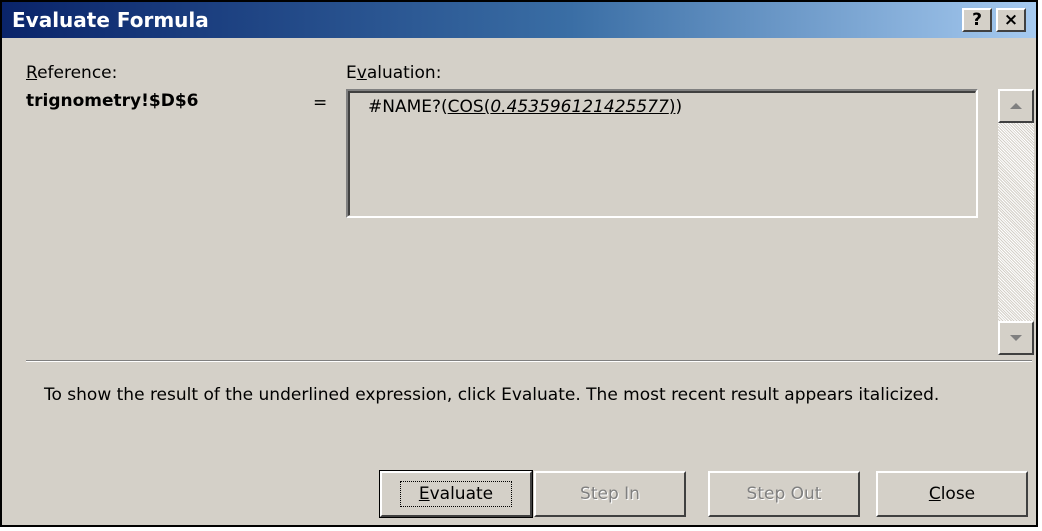 This screenshot has height=531, width=1042. I want to click on scroll-down-button, so click(1016, 338).